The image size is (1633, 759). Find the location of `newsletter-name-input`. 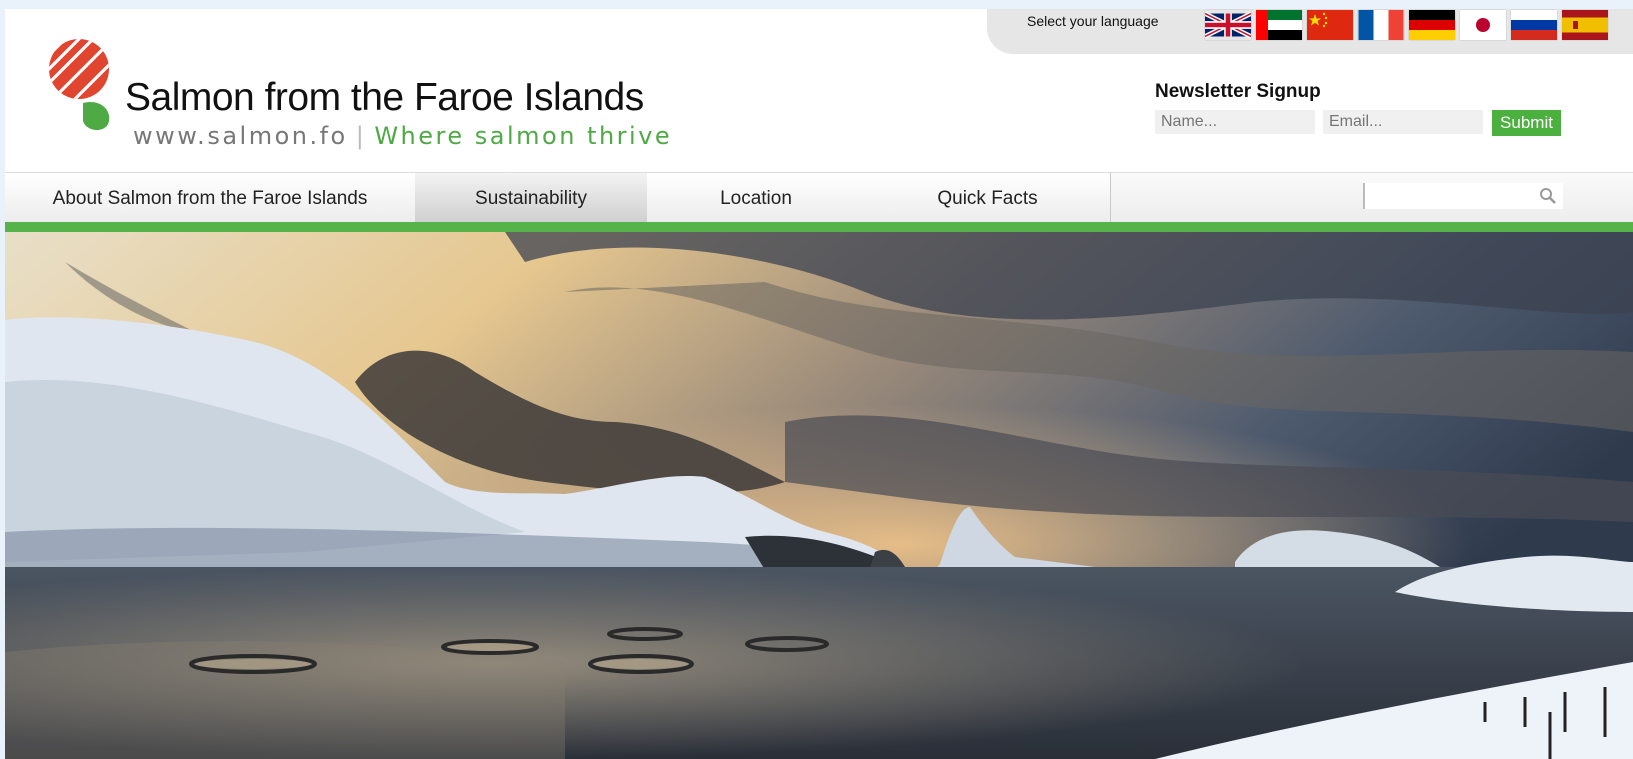

newsletter-name-input is located at coordinates (1235, 122).